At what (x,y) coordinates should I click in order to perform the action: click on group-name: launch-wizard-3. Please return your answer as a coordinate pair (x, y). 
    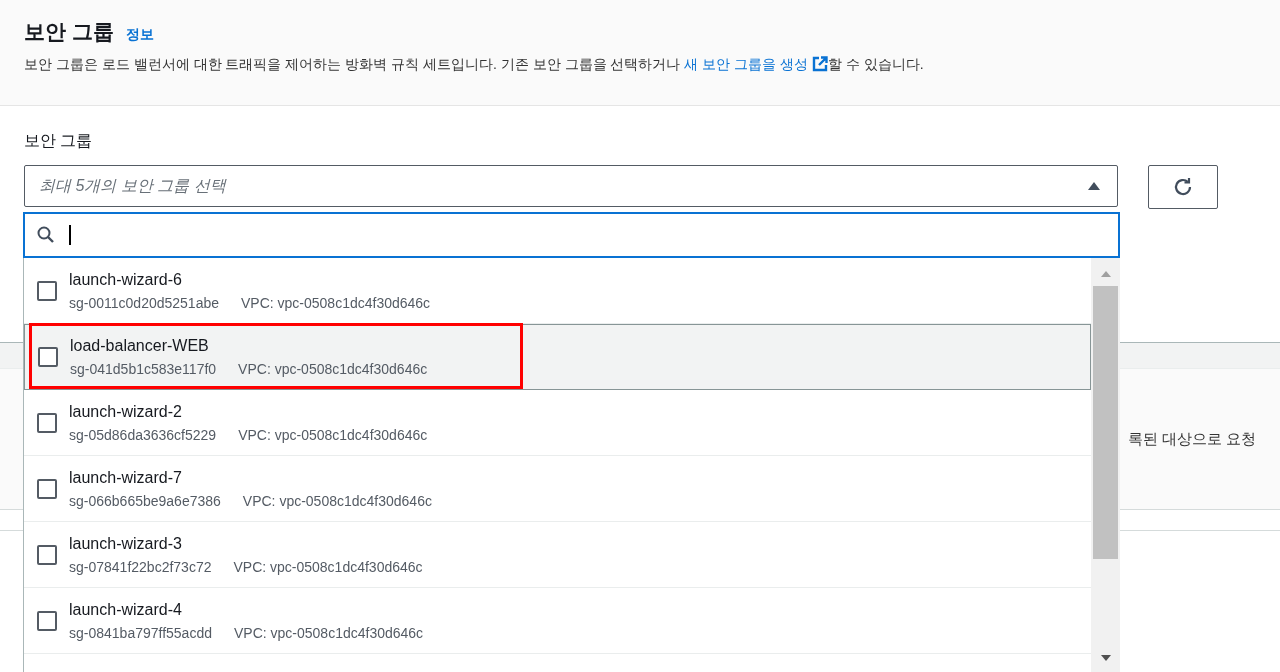
    Looking at the image, I should click on (126, 543).